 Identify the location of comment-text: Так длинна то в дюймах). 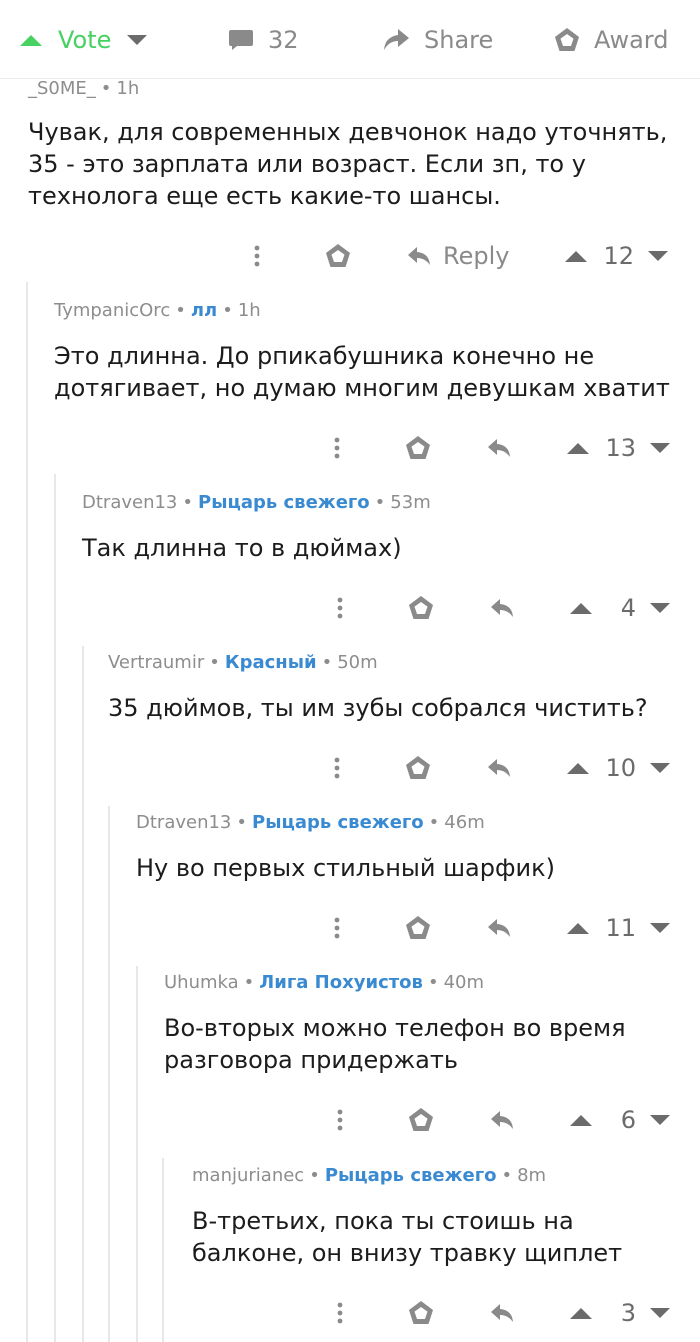
(242, 548).